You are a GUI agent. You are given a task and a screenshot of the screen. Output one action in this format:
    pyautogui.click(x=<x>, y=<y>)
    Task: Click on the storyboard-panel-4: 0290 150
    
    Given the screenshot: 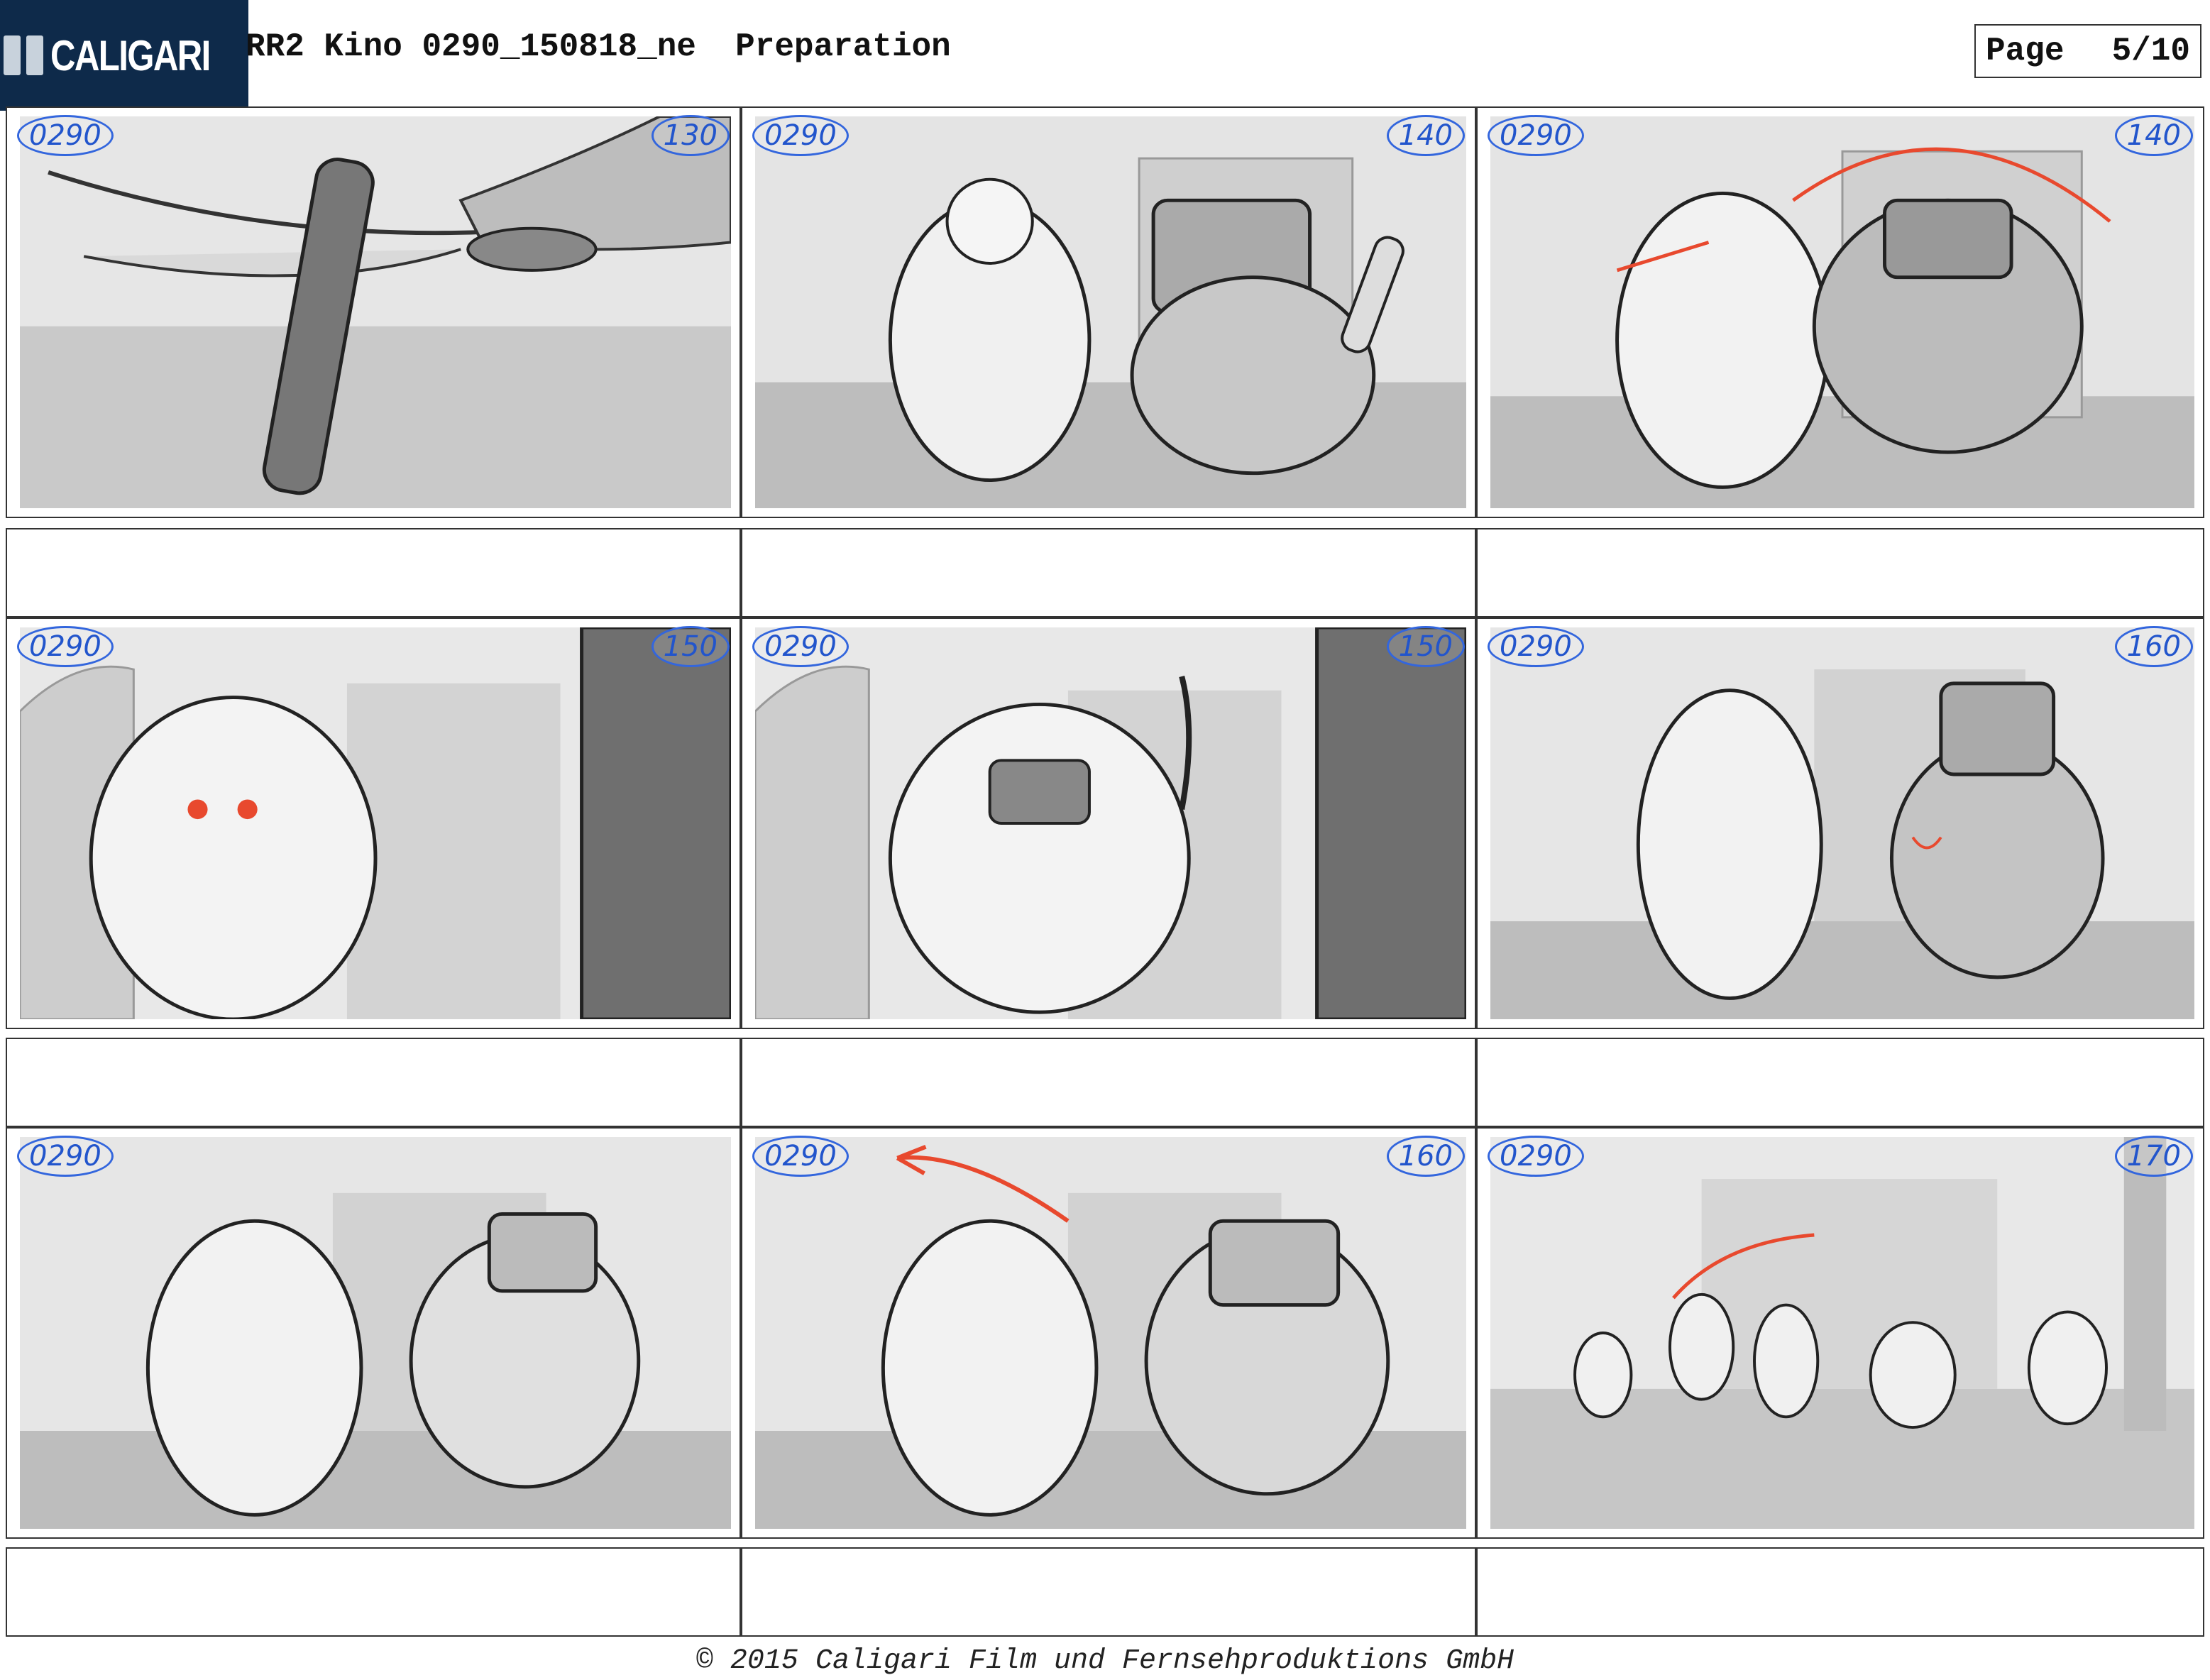 What is the action you would take?
    pyautogui.click(x=373, y=823)
    